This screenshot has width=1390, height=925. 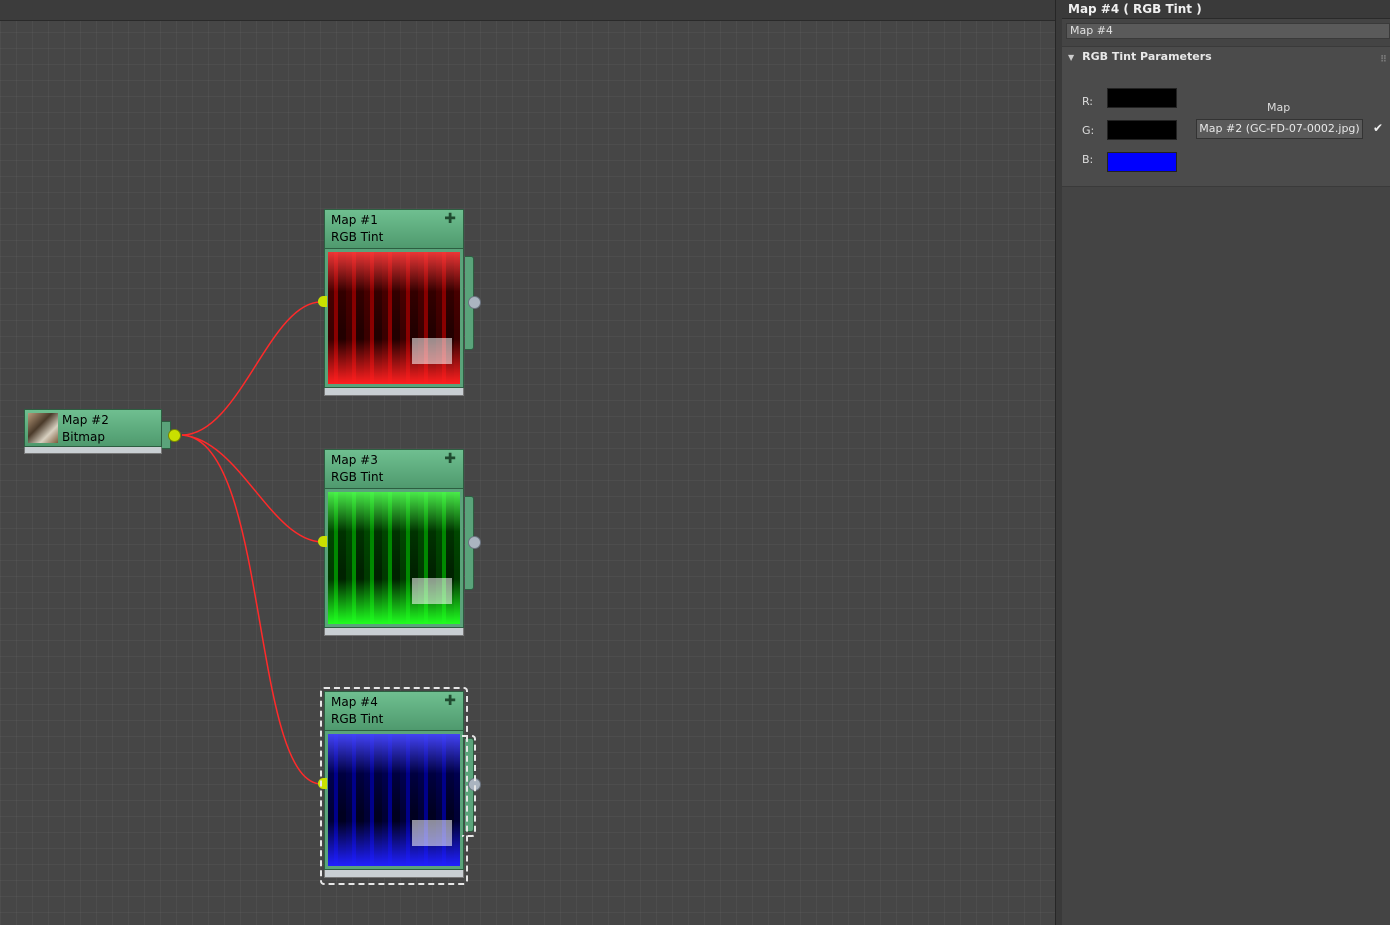 What do you see at coordinates (1279, 129) in the screenshot?
I see `map-slot-button: Map #2 (GC-FD-07-0002.jpg)` at bounding box center [1279, 129].